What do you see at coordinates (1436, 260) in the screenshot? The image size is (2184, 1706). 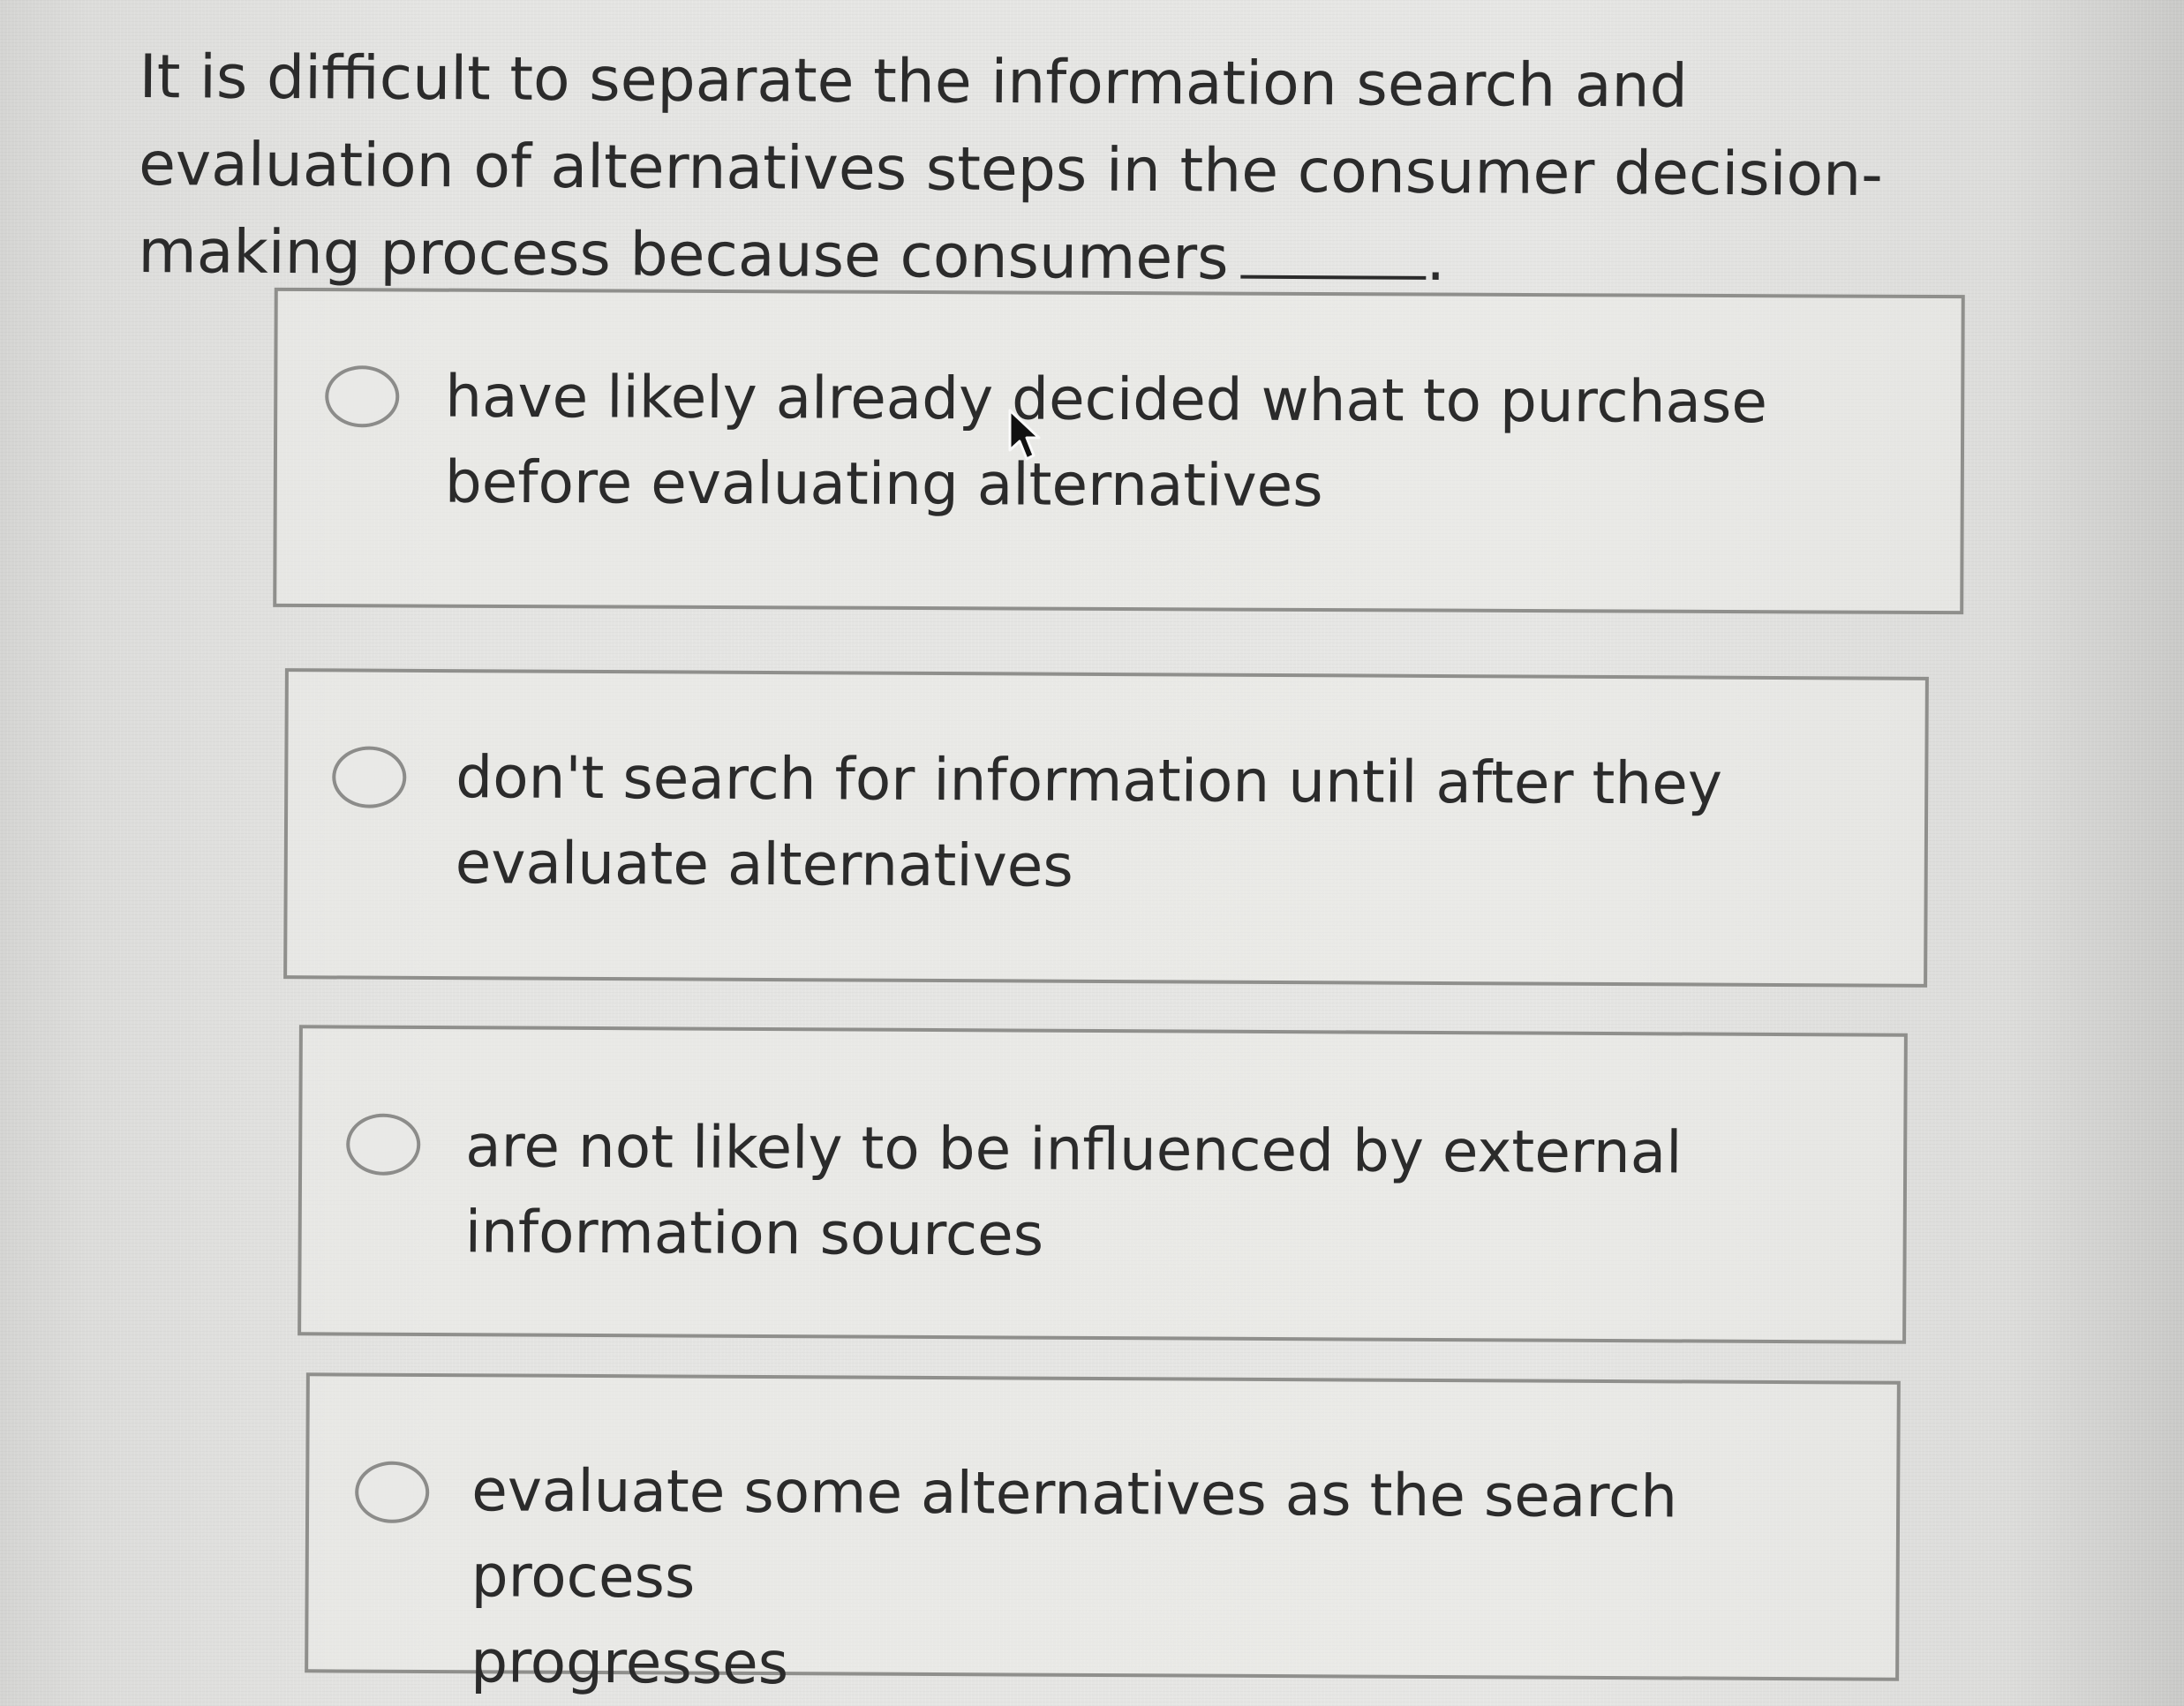 I see `question-period: .` at bounding box center [1436, 260].